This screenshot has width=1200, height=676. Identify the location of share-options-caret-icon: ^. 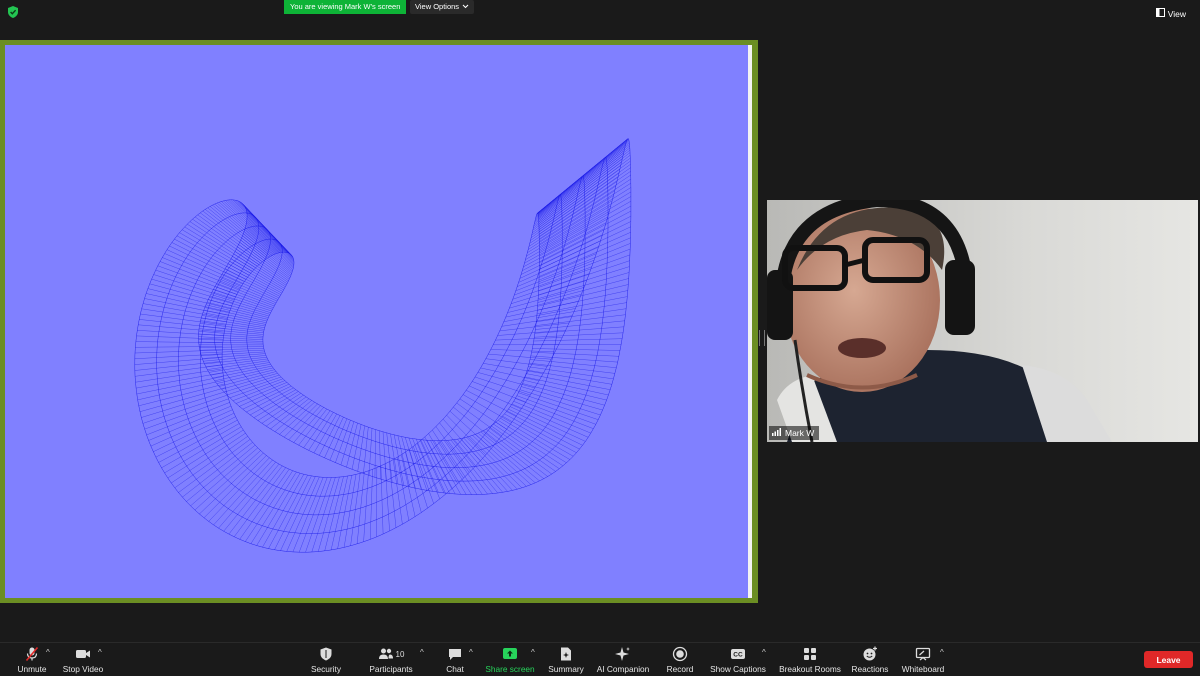
(533, 653).